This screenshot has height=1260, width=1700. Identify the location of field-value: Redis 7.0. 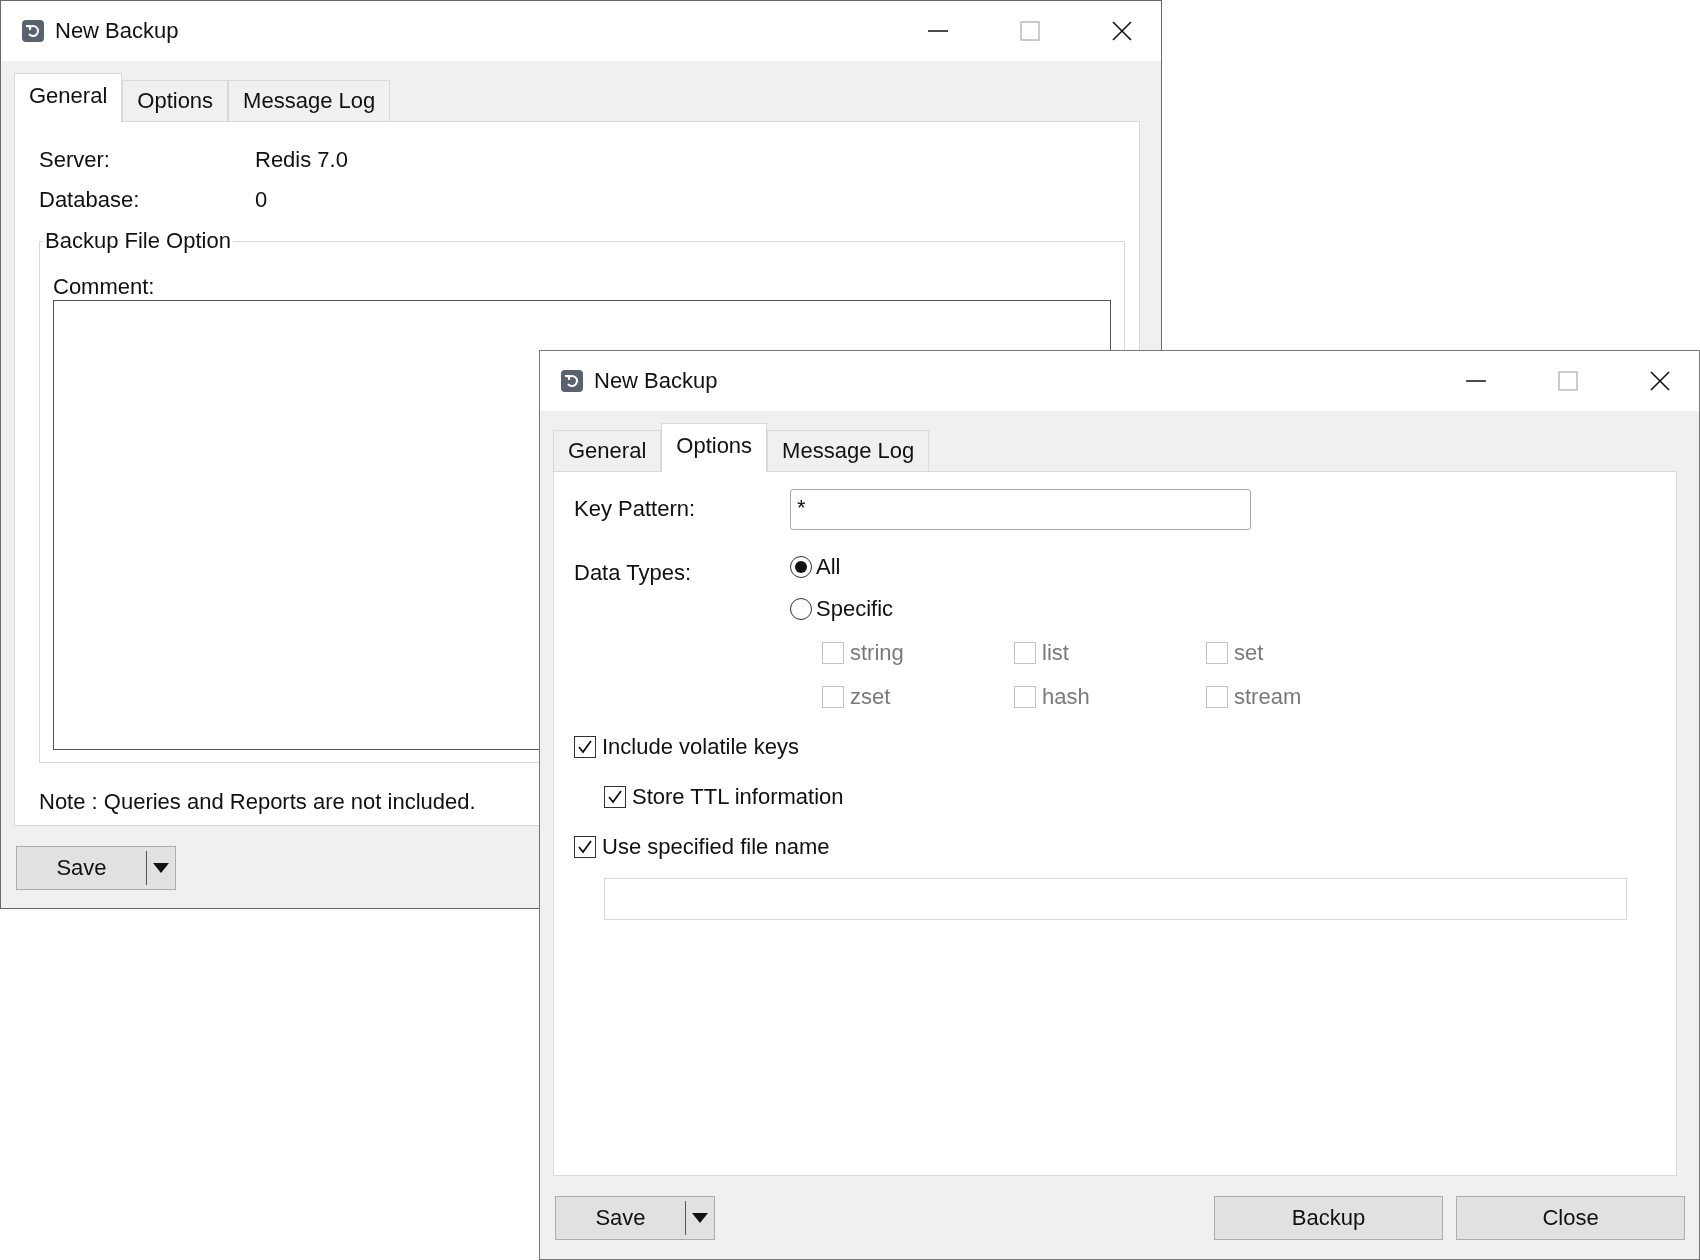
(301, 160).